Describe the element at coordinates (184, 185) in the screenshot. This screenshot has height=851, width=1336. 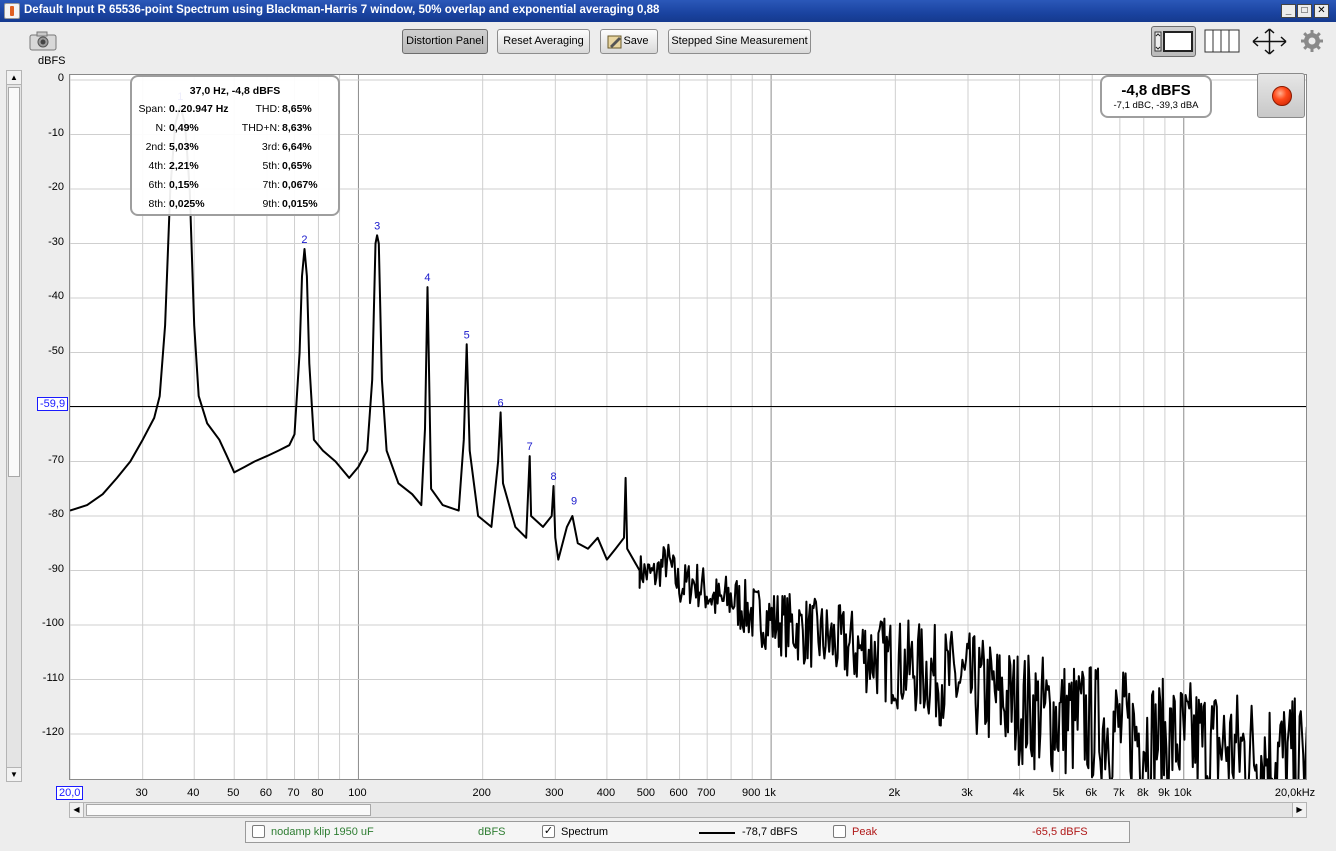
I see `info-v1: 0,15%` at that location.